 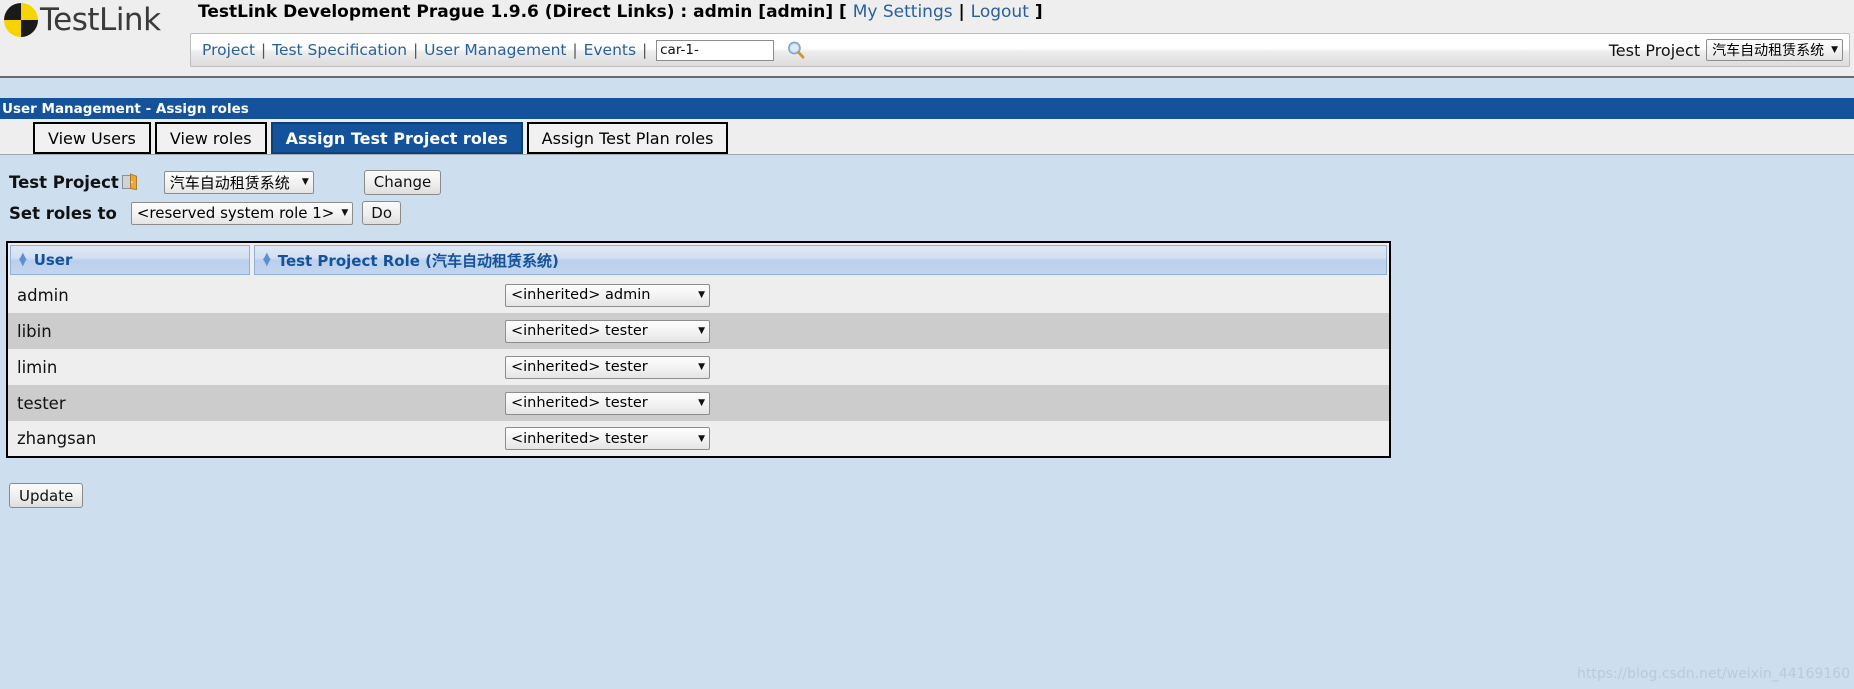 I want to click on open-door-icon, so click(x=130, y=182).